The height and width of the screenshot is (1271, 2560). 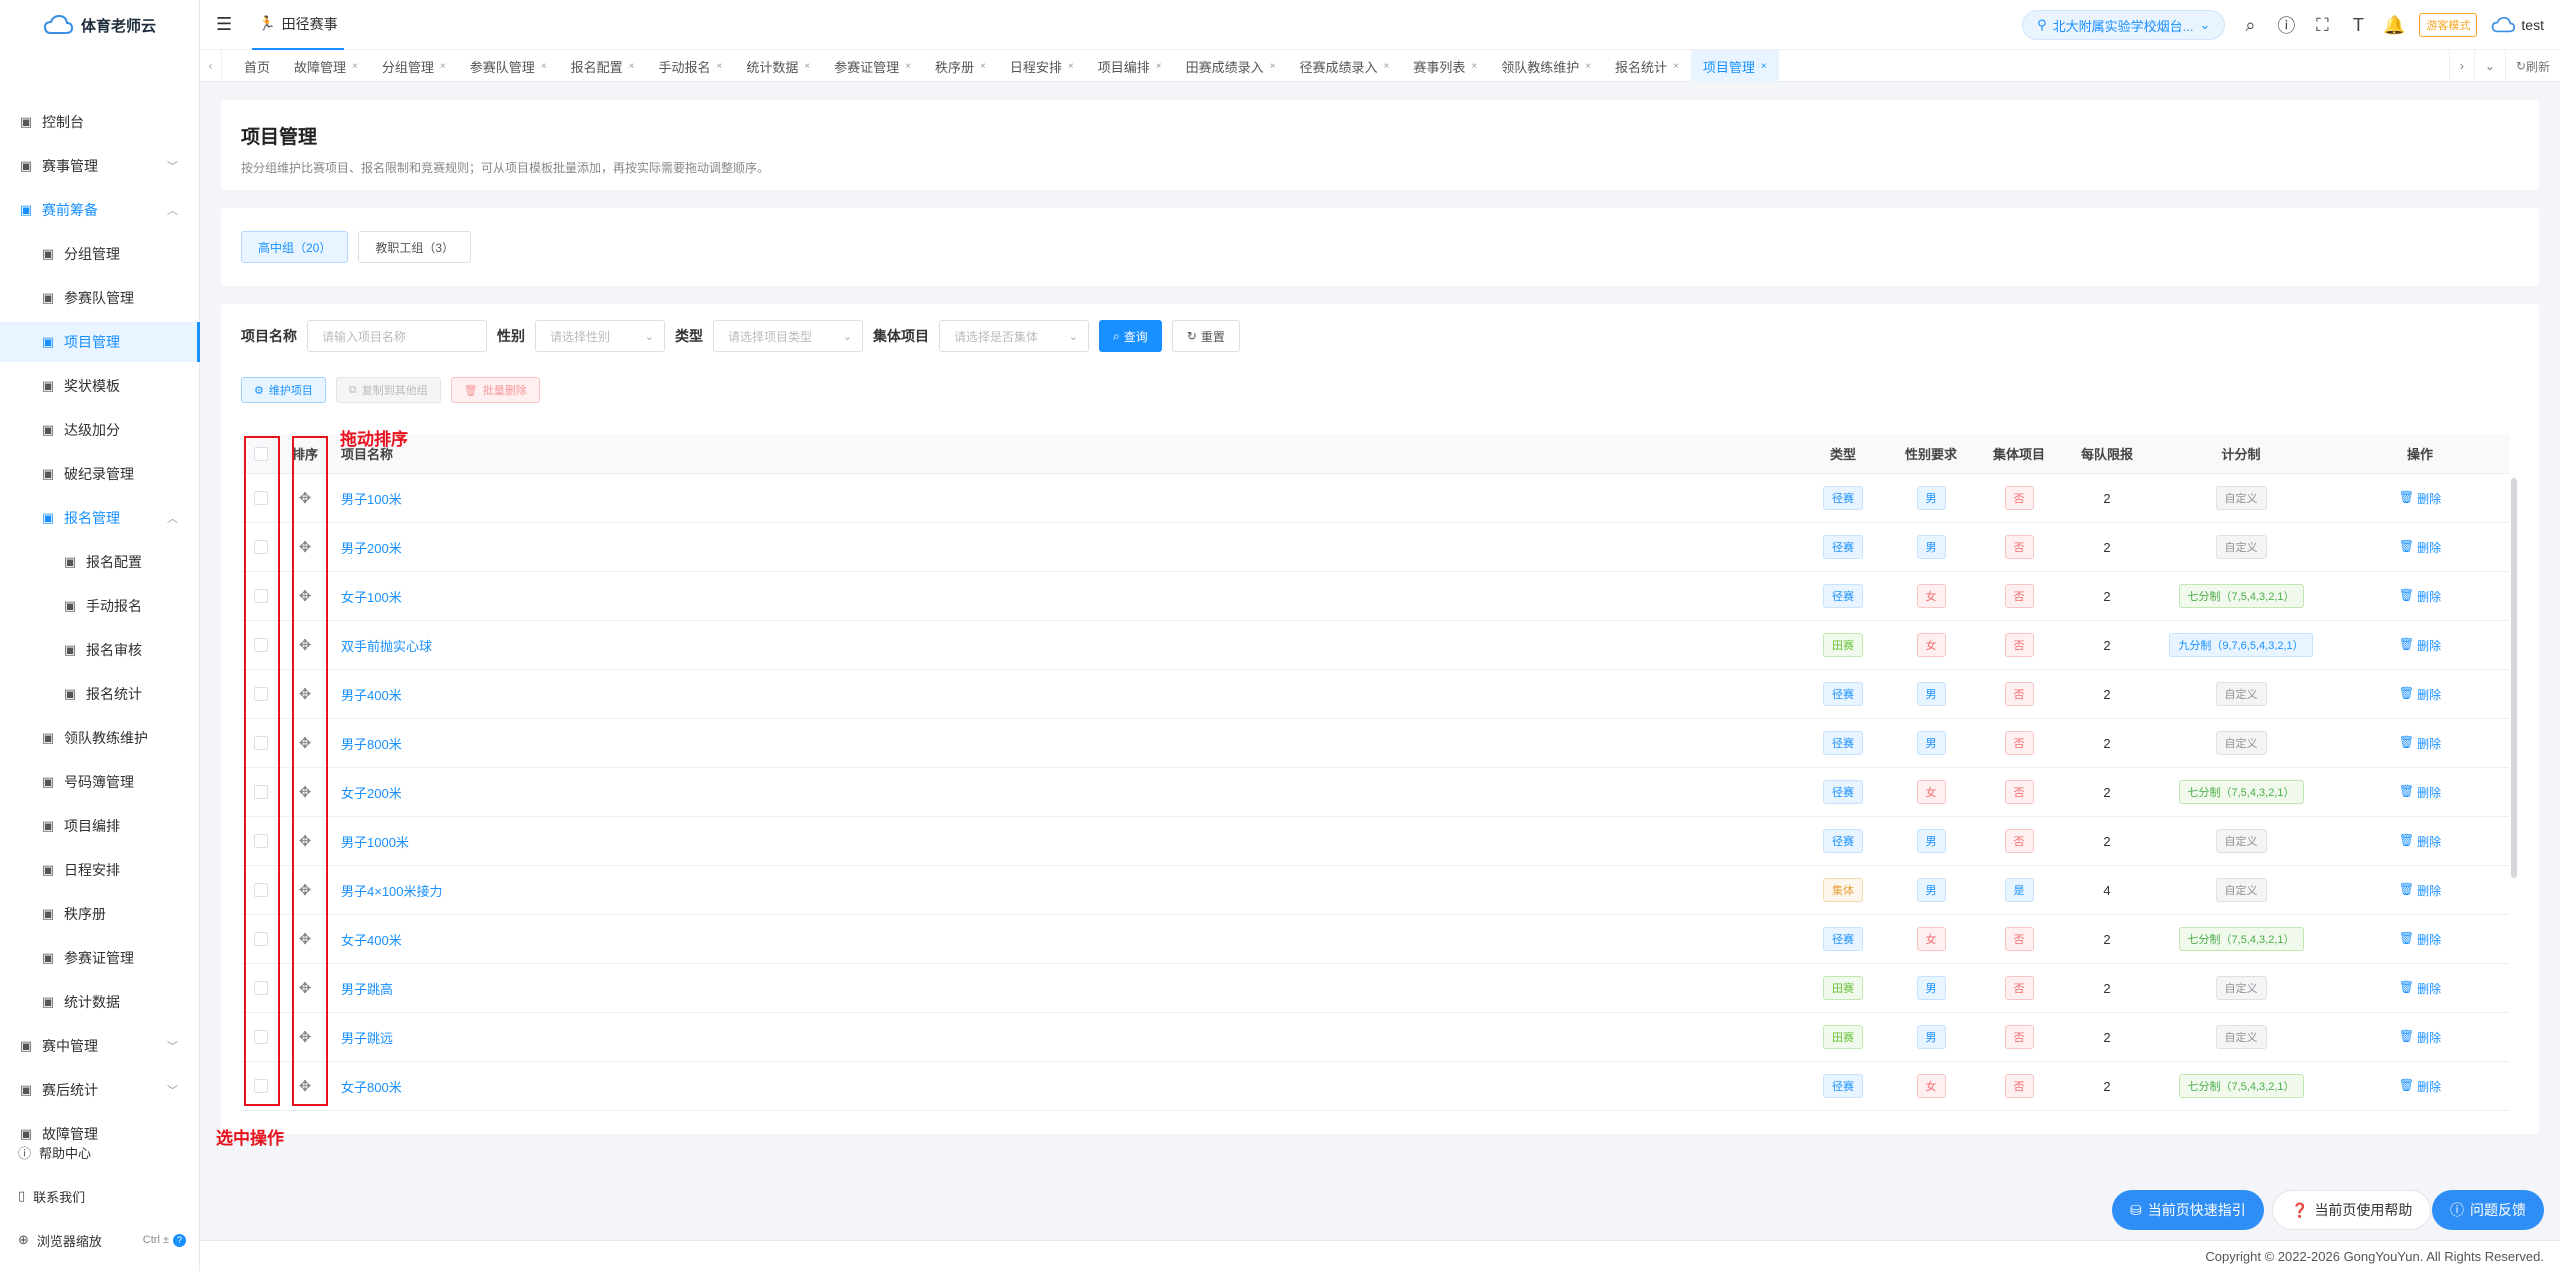 I want to click on project-name-link: 男子100米, so click(x=1064, y=498).